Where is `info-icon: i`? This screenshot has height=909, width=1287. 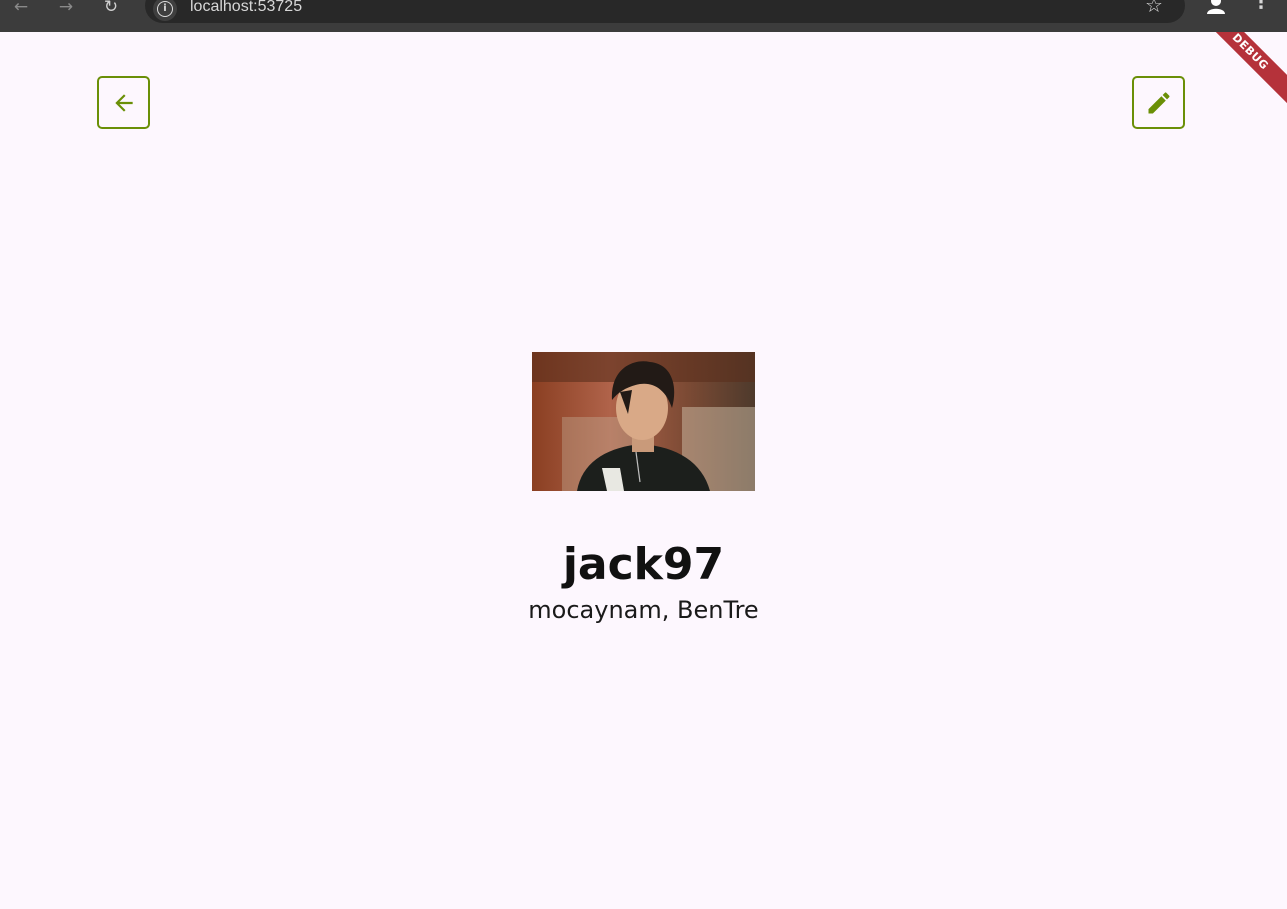
info-icon: i is located at coordinates (165, 9).